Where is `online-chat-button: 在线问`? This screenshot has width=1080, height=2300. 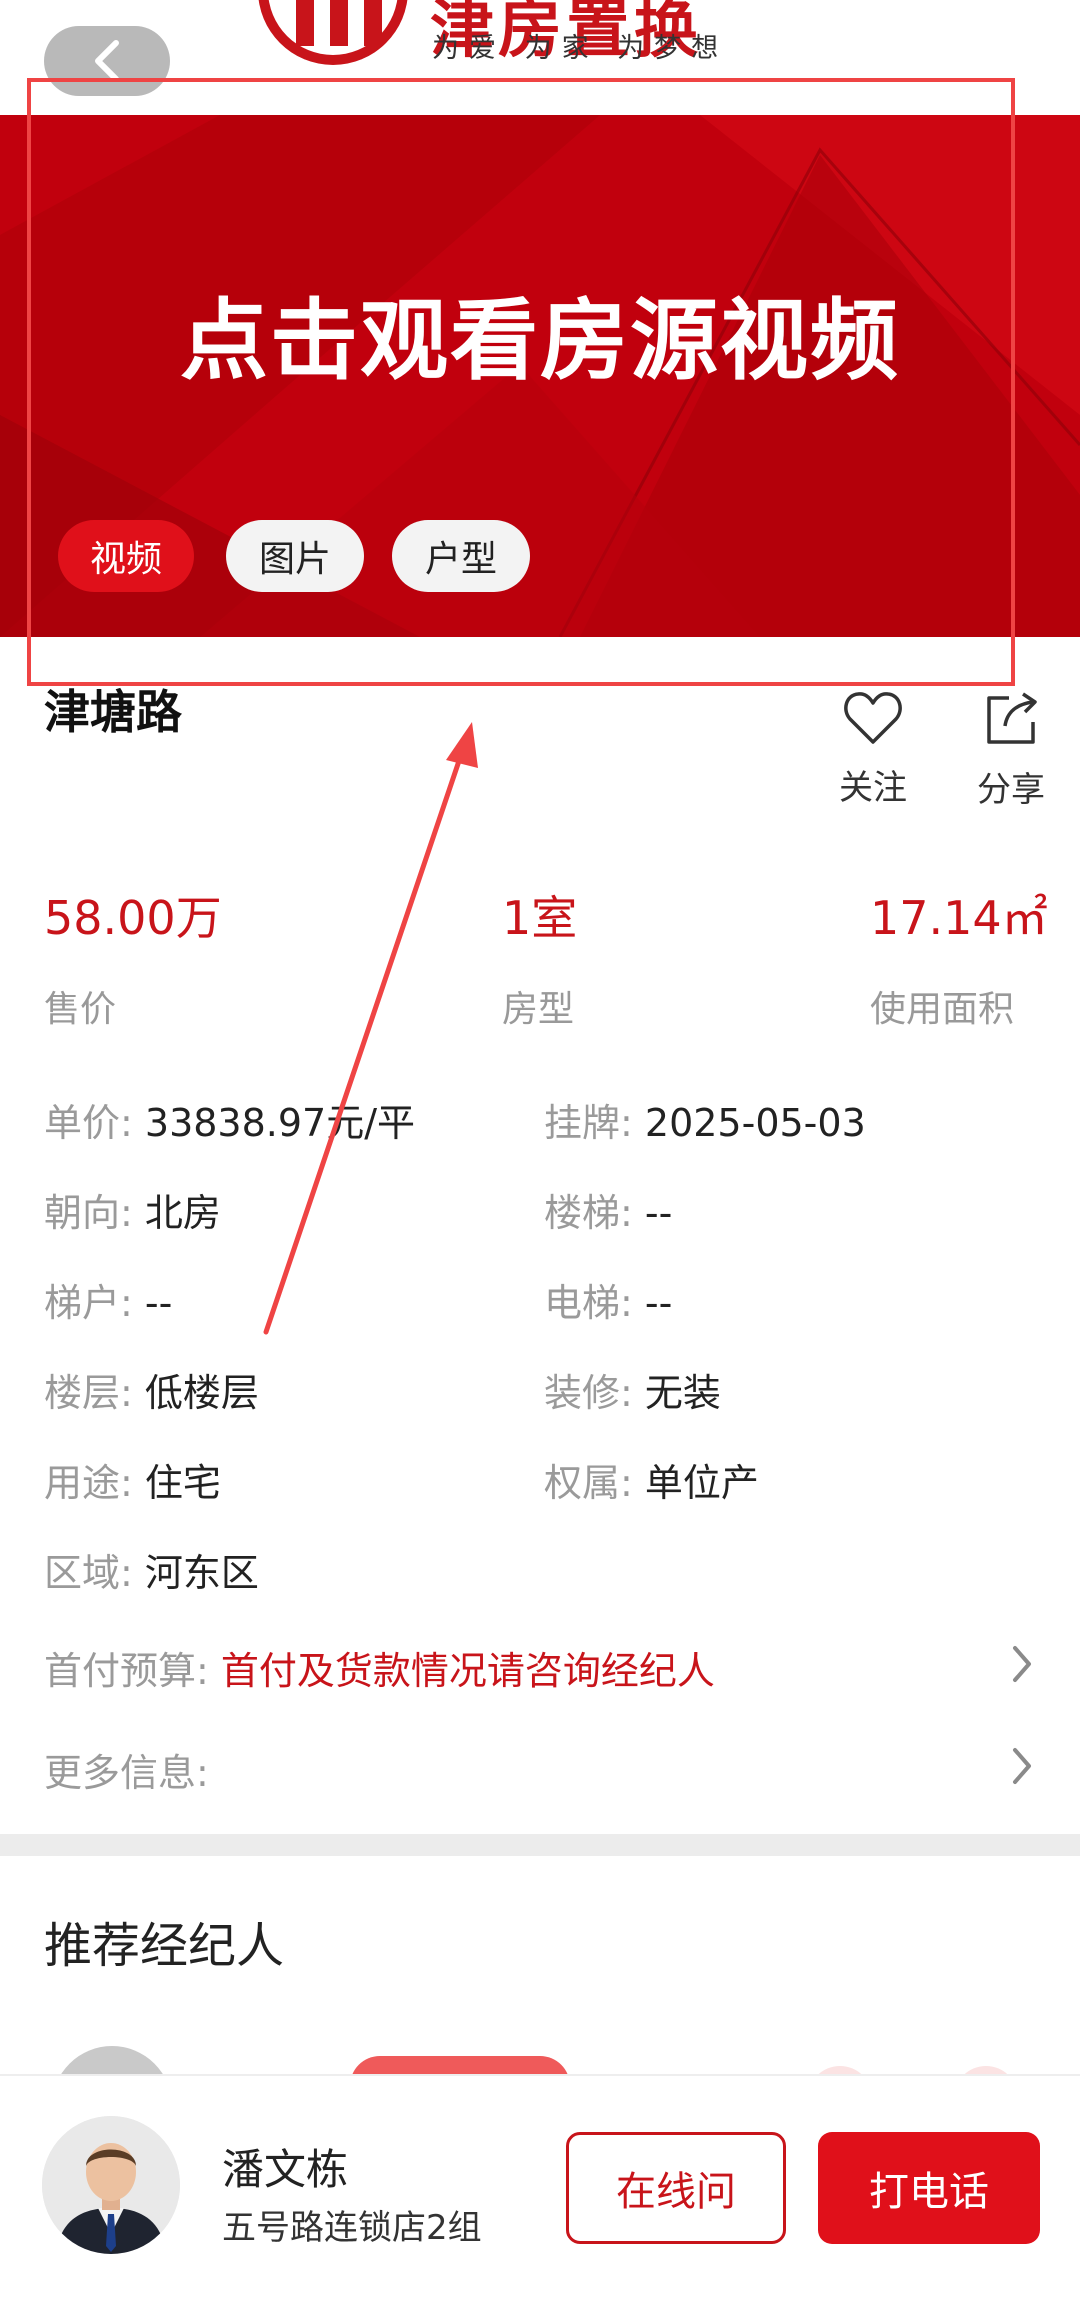
online-chat-button: 在线问 is located at coordinates (676, 2188).